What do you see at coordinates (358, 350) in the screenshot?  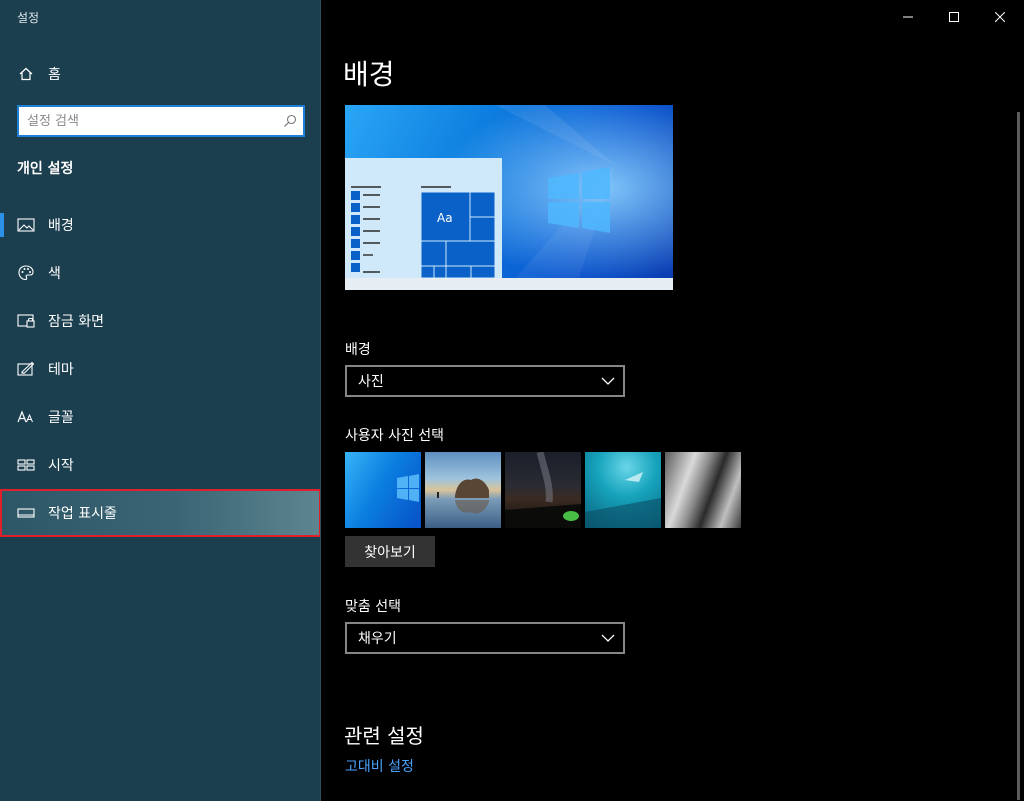 I see `background-label: 배경` at bounding box center [358, 350].